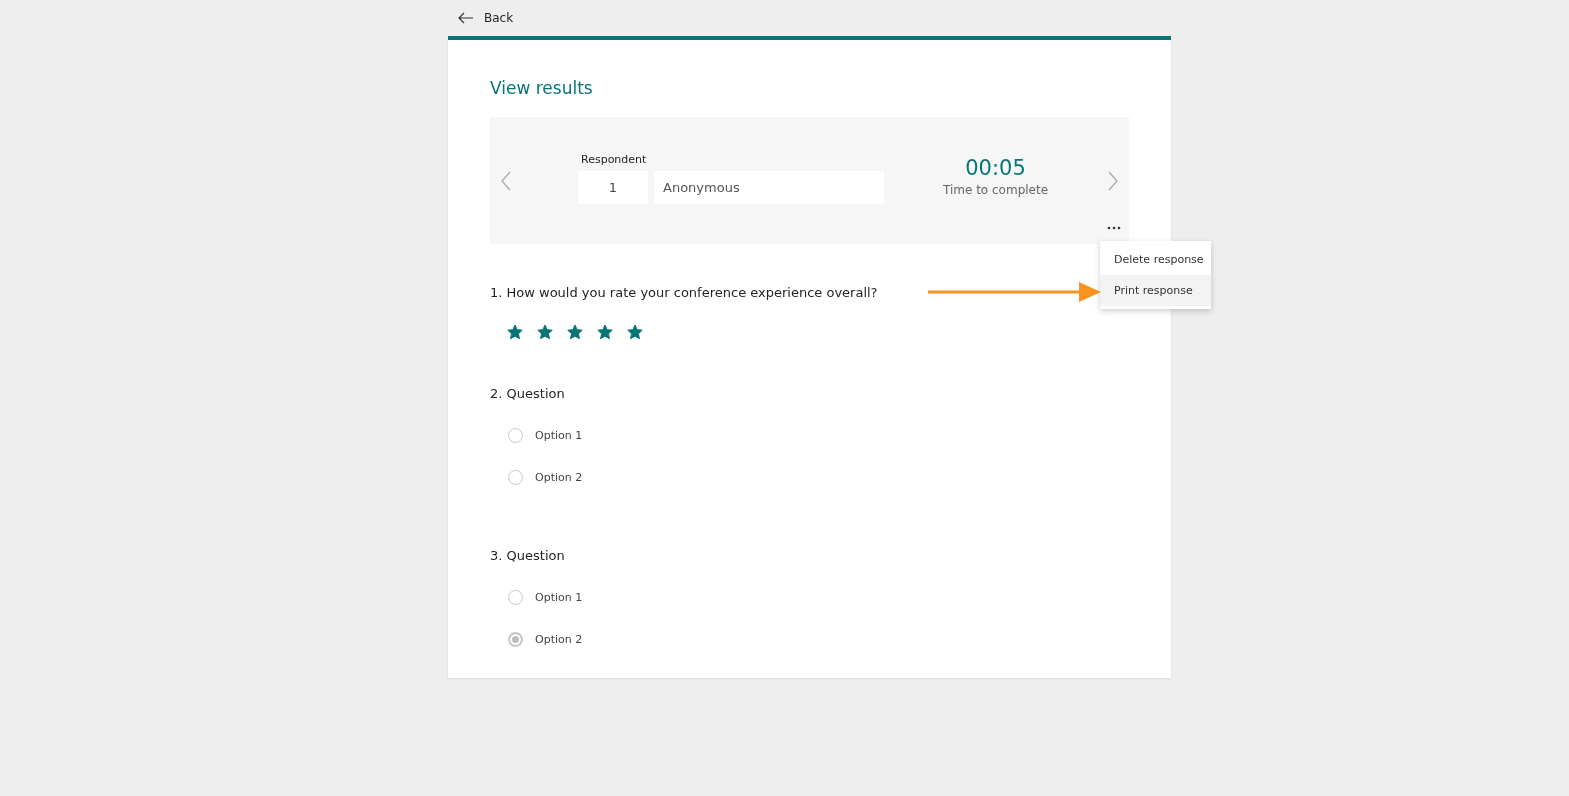  I want to click on back-link: Back, so click(486, 18).